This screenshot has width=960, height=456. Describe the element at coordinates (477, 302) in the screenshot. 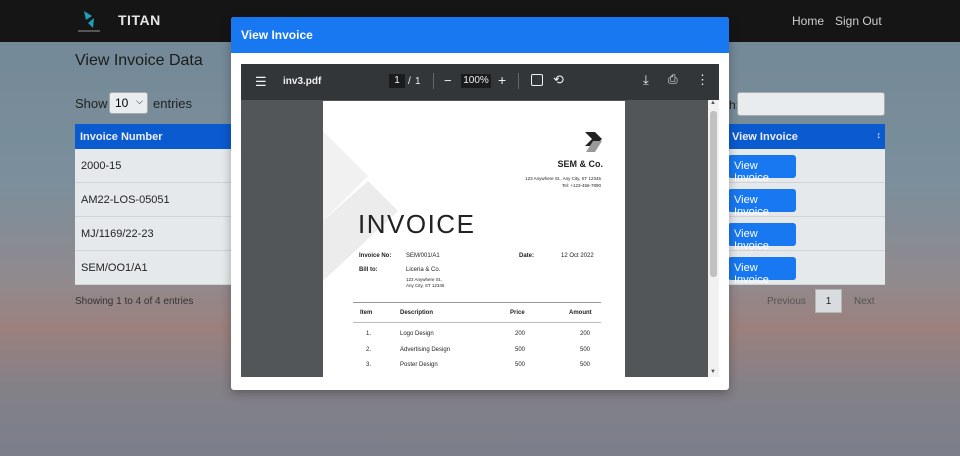

I see `invoice-table-top-rule` at that location.